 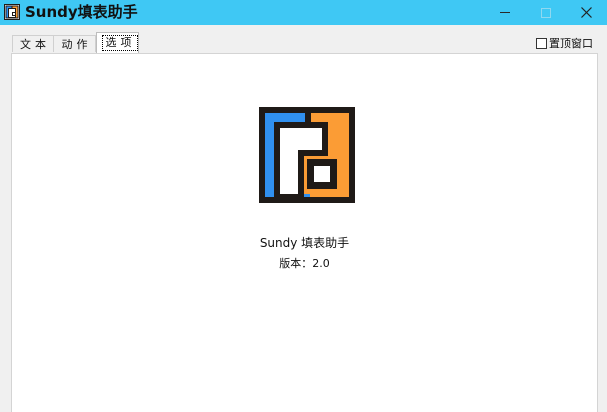 I want to click on maximize-button, so click(x=546, y=12).